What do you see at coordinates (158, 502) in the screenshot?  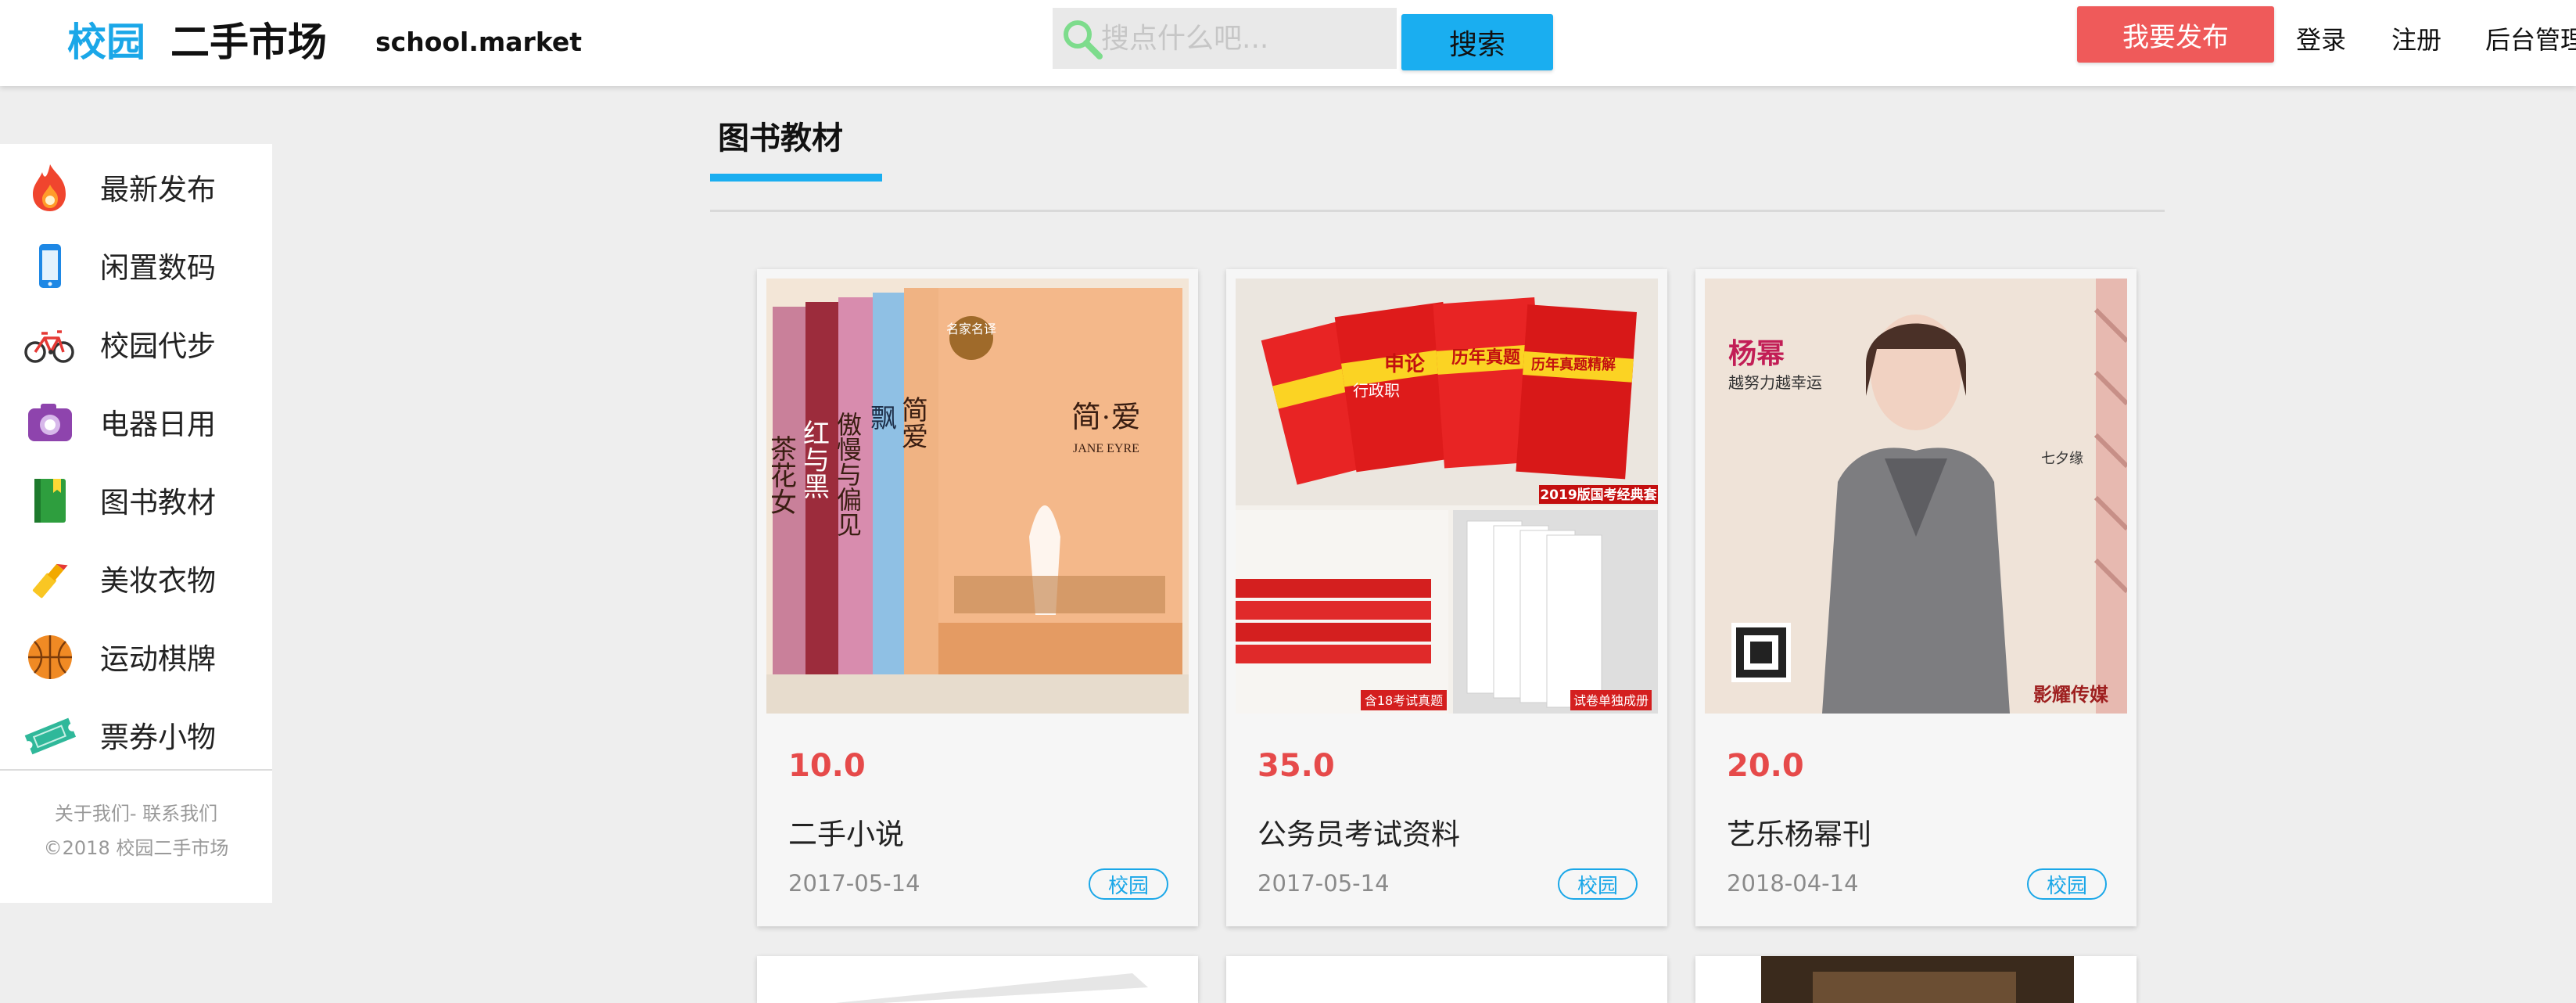 I see `sidebar-label-books: 图书教材` at bounding box center [158, 502].